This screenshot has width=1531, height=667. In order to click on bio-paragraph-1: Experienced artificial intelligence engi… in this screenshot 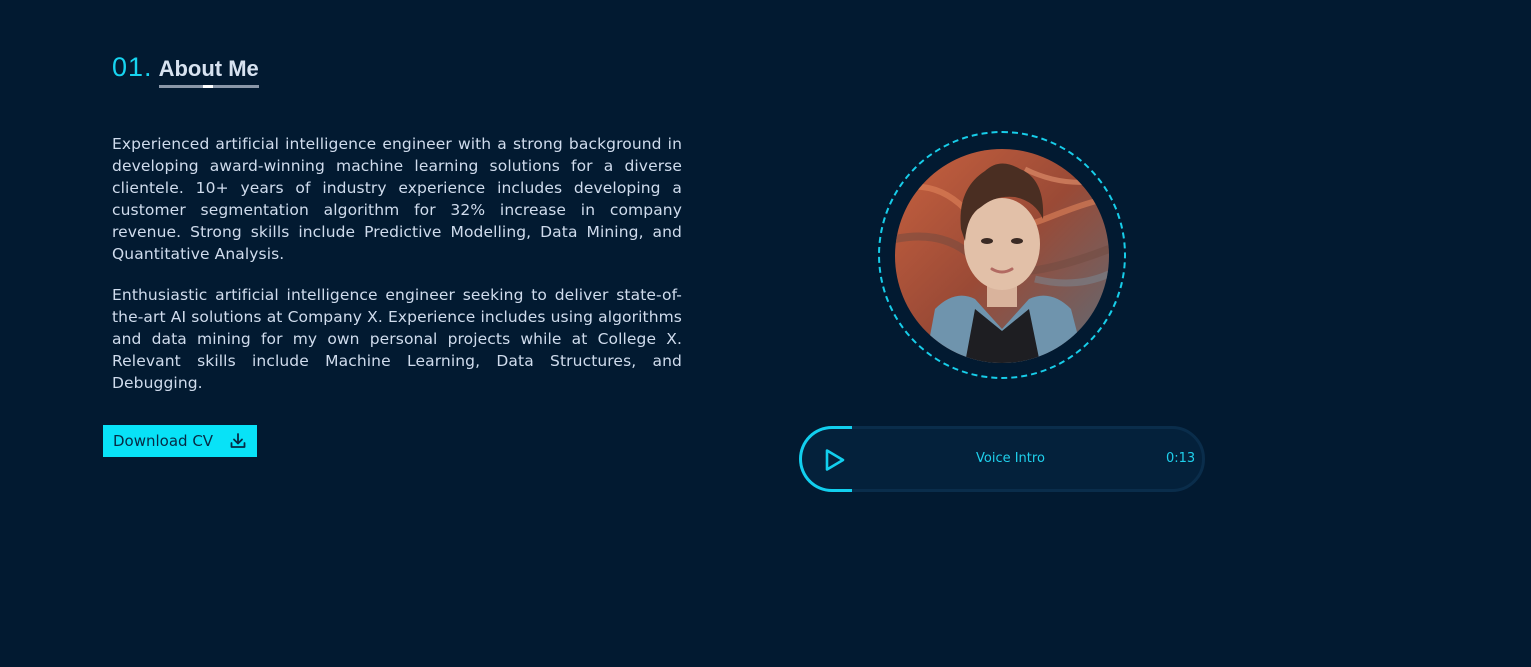, I will do `click(397, 199)`.